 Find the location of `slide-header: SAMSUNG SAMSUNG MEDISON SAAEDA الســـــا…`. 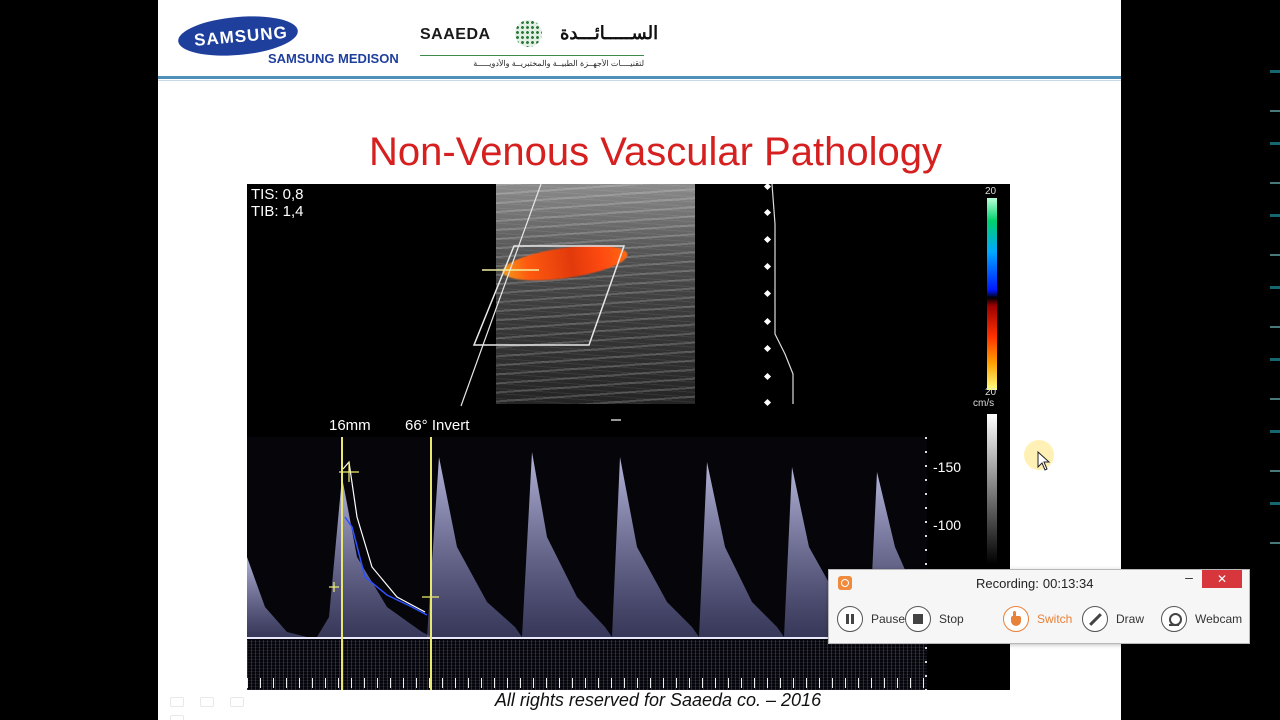

slide-header: SAMSUNG SAMSUNG MEDISON SAAEDA الســـــا… is located at coordinates (639, 39).